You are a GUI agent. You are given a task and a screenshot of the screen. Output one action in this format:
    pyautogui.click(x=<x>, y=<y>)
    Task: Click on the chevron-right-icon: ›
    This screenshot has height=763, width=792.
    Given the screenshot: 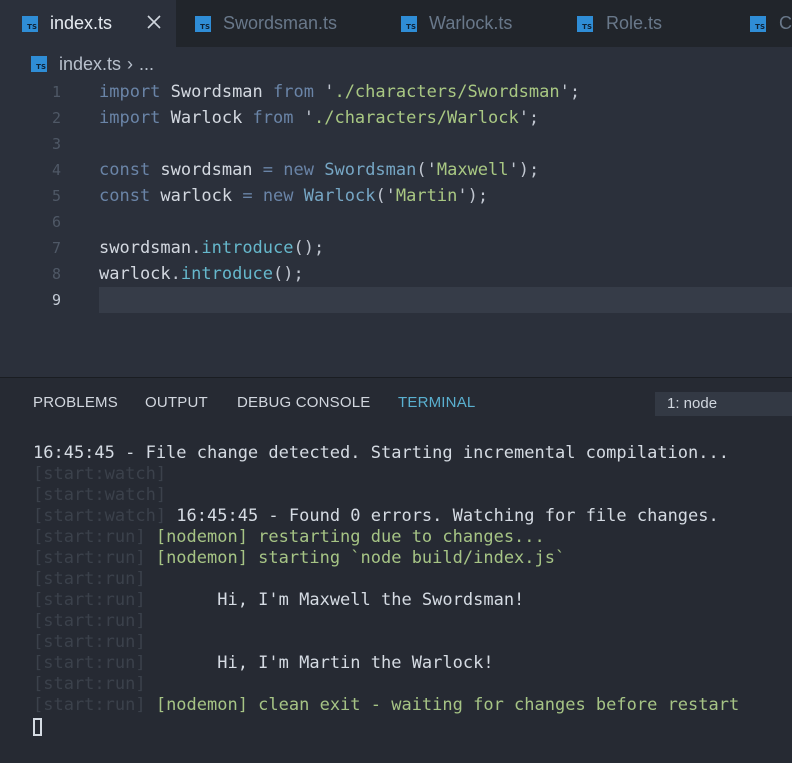 What is the action you would take?
    pyautogui.click(x=130, y=63)
    